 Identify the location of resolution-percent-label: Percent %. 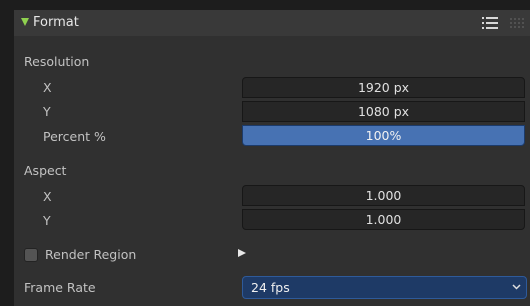
(74, 136).